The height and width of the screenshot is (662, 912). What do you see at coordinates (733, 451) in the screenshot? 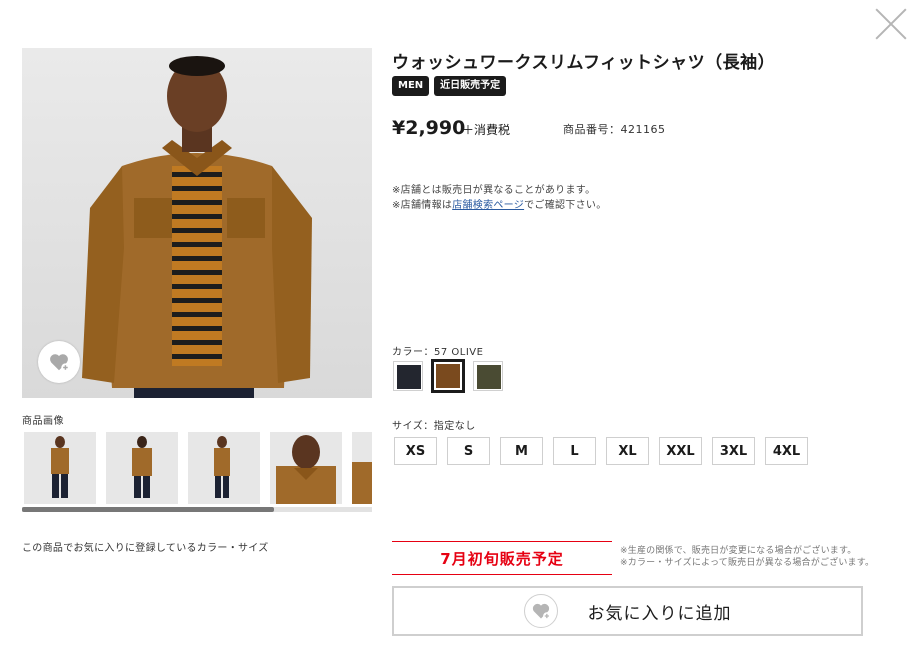
I see `size-button-3xl: 3XL` at bounding box center [733, 451].